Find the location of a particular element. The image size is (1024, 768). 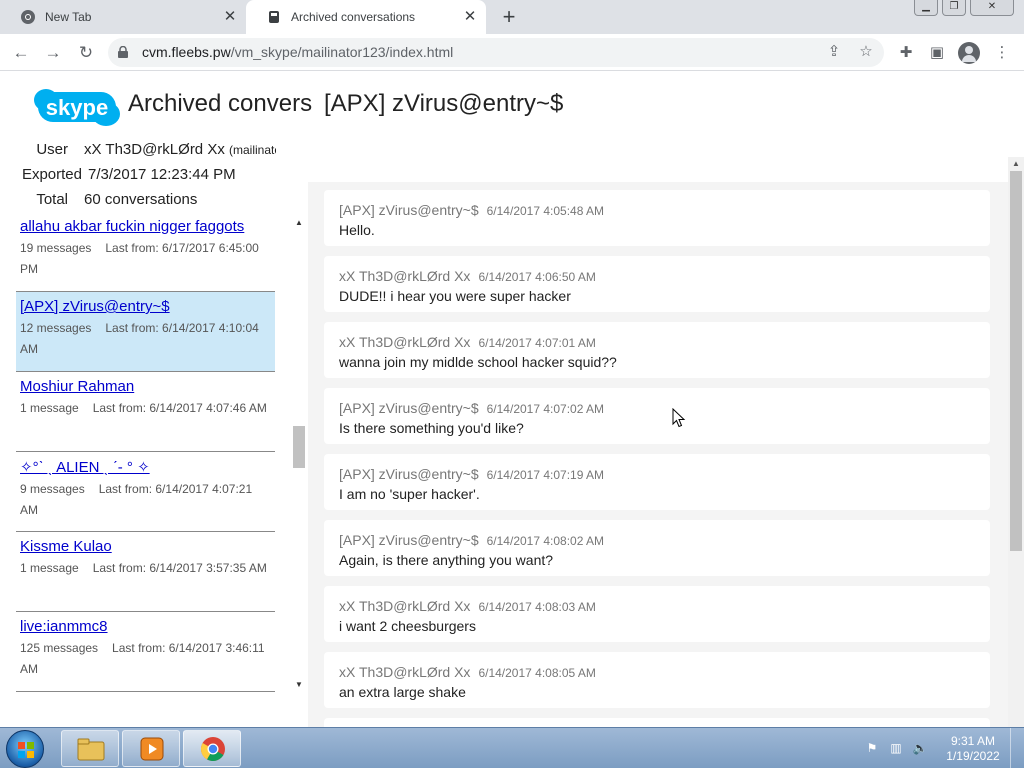

message-count: 9 messages is located at coordinates (52, 489).